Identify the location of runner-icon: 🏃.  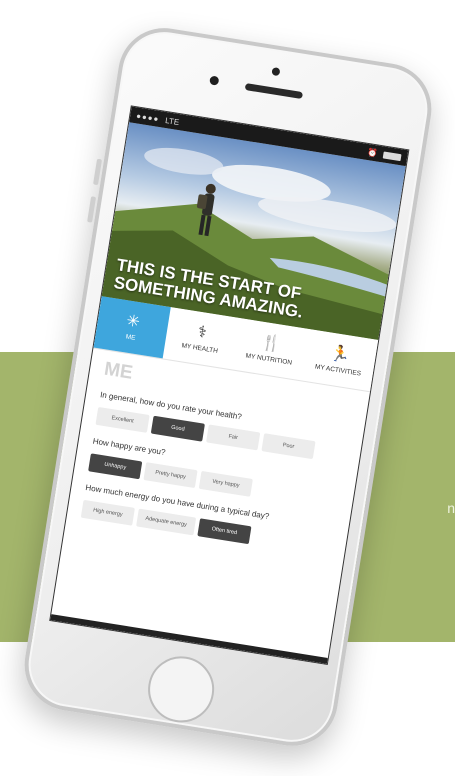
(340, 354).